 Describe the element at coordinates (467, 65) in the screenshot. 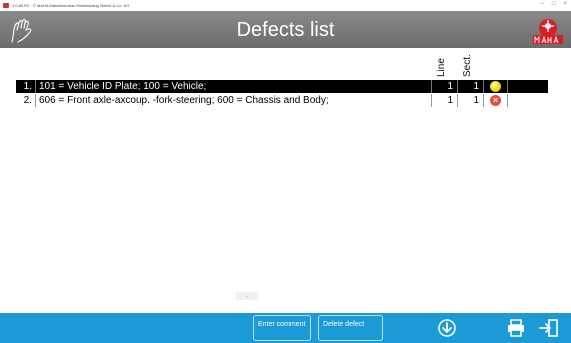

I see `column-header-sect: Sect.` at that location.